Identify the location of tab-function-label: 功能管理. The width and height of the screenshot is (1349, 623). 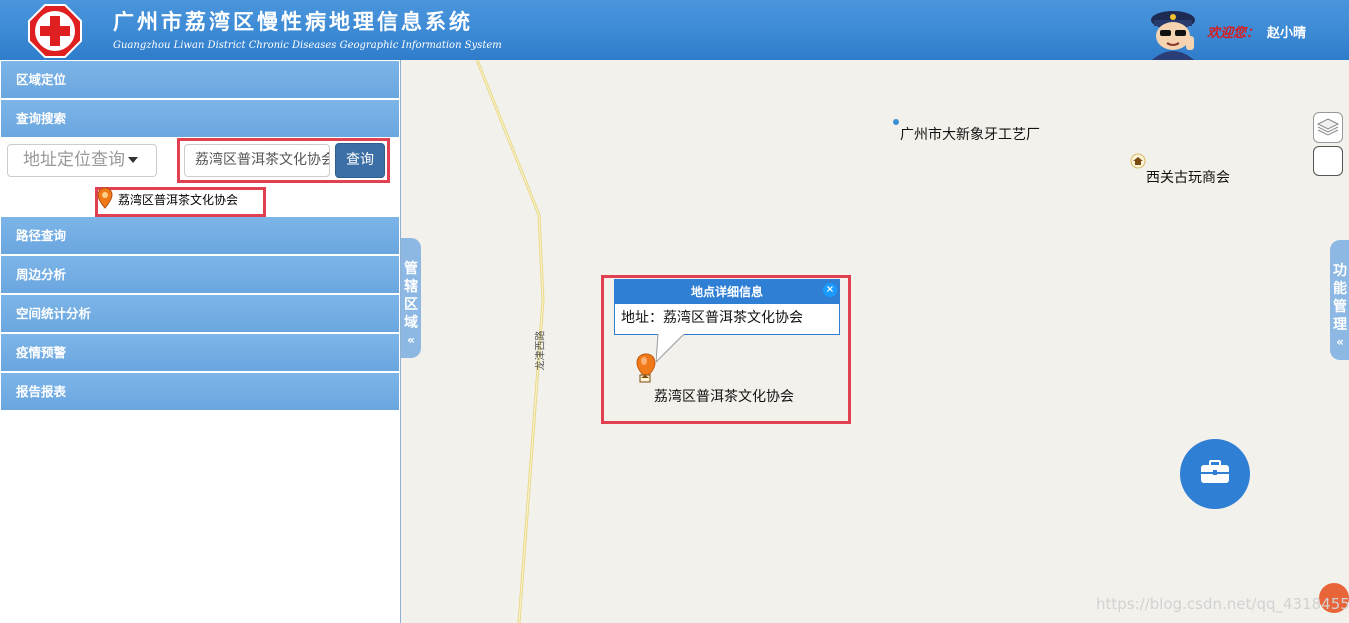
(1340, 298).